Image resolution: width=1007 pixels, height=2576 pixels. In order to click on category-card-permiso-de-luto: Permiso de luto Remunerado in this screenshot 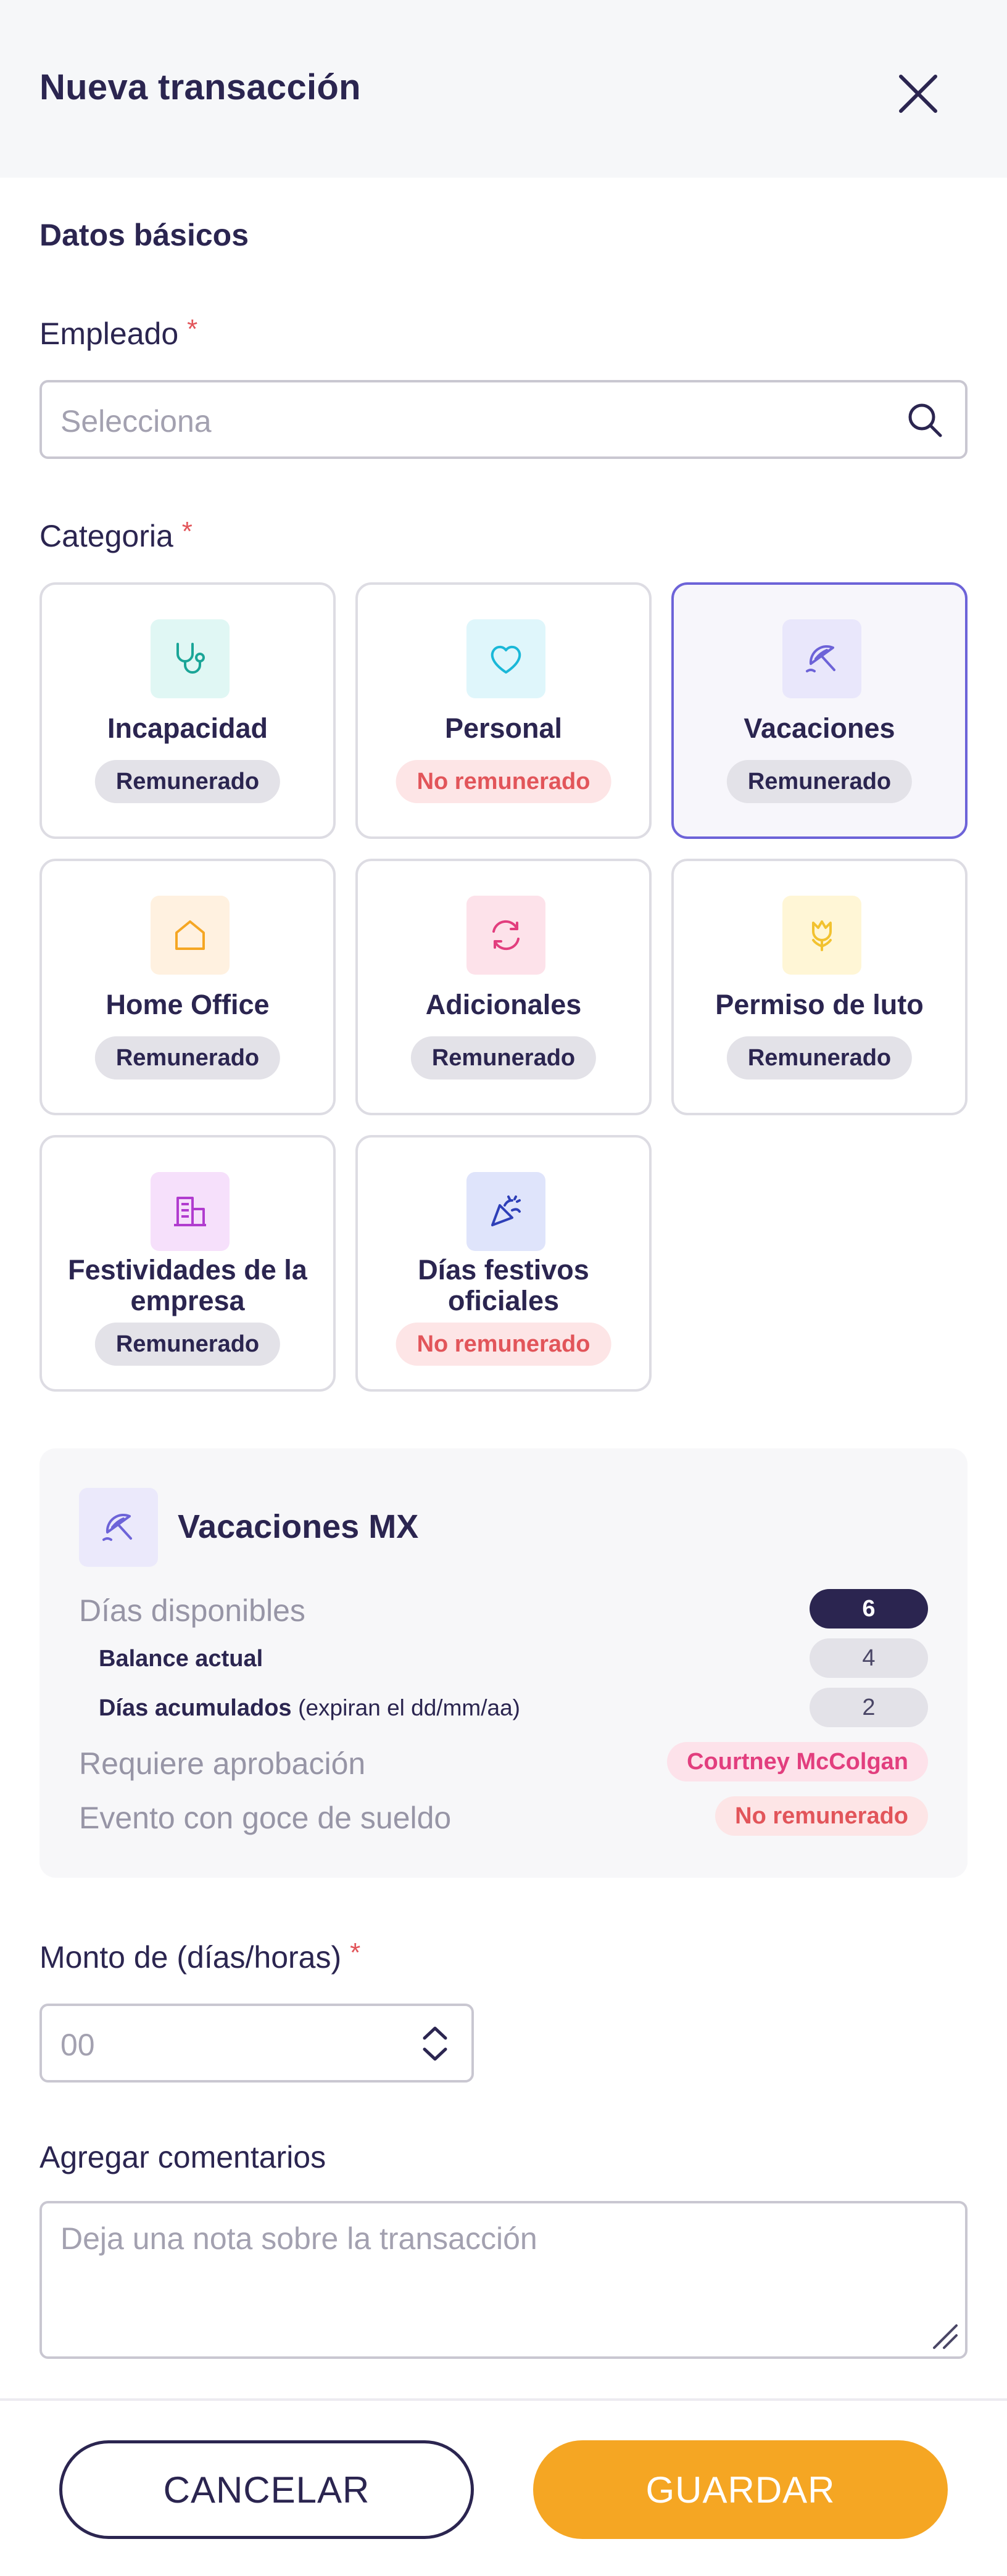, I will do `click(820, 987)`.